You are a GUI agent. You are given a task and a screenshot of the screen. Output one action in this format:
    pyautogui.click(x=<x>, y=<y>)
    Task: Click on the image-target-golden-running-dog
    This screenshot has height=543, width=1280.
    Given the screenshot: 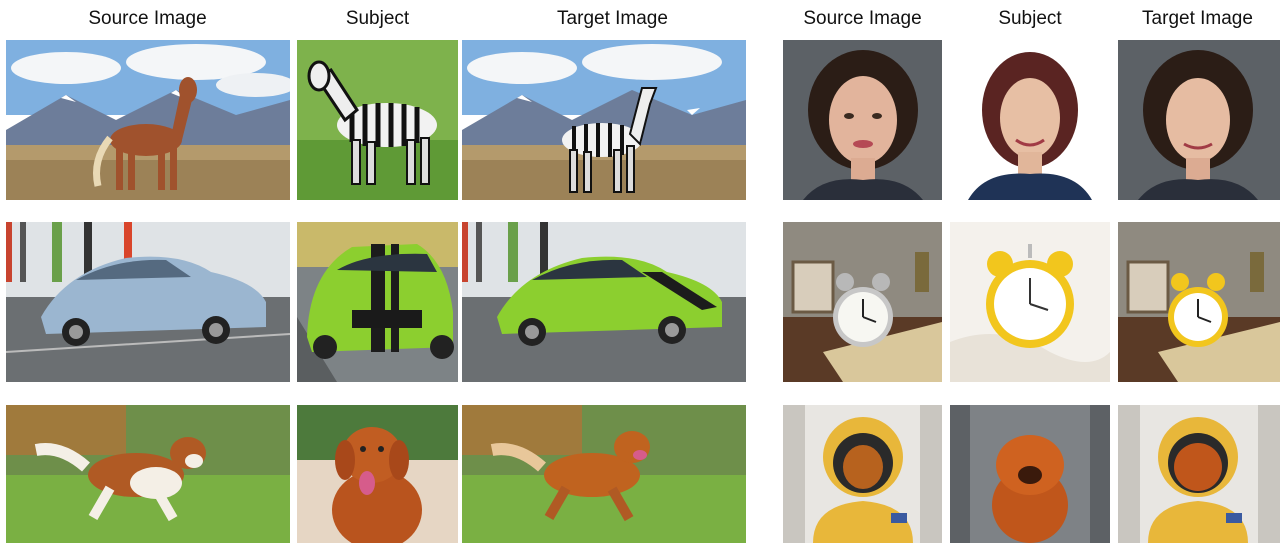 What is the action you would take?
    pyautogui.click(x=604, y=474)
    